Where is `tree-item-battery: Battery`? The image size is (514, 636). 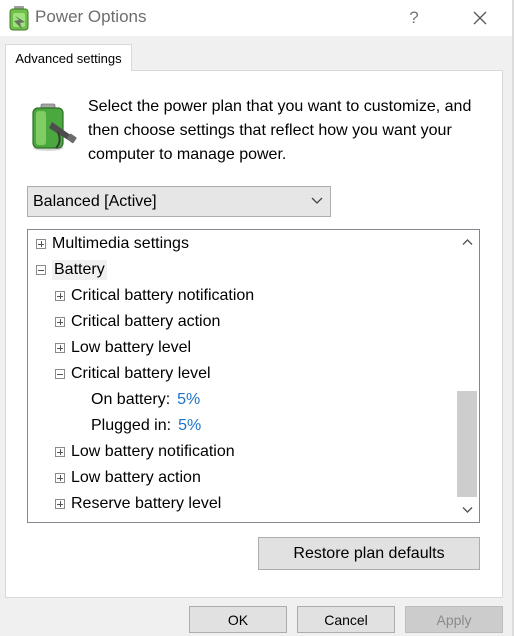 tree-item-battery: Battery is located at coordinates (71, 270).